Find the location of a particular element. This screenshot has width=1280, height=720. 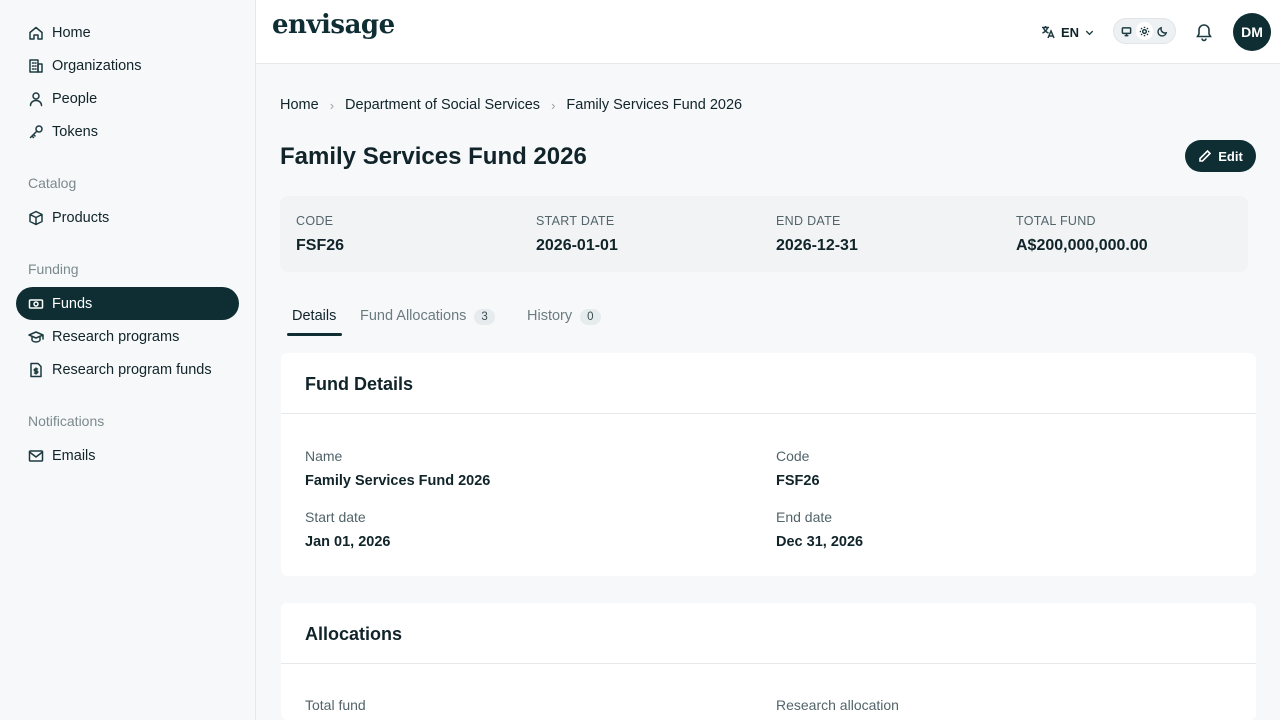

notification-bell-icon is located at coordinates (1204, 32).